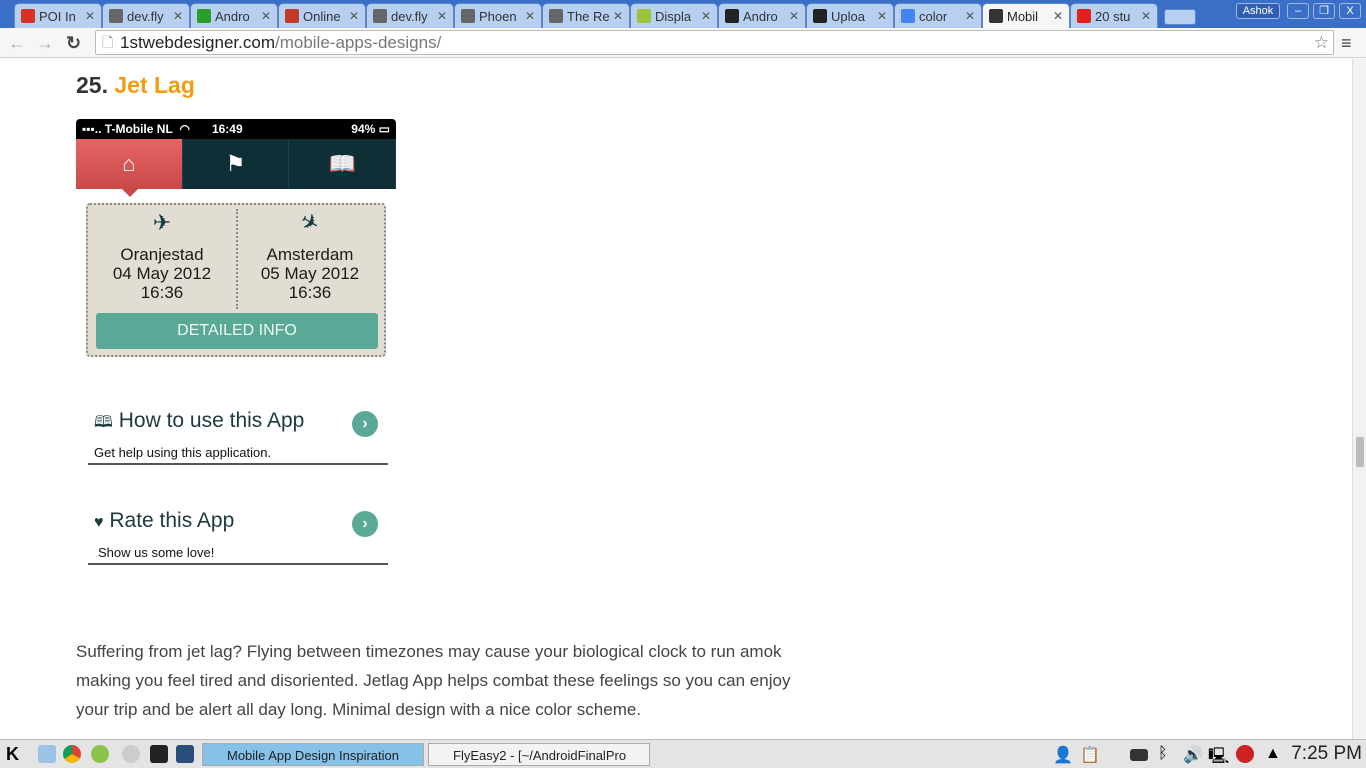 This screenshot has width=1366, height=772. Describe the element at coordinates (92, 129) in the screenshot. I see `signal-icon: ▪▪▪..` at that location.